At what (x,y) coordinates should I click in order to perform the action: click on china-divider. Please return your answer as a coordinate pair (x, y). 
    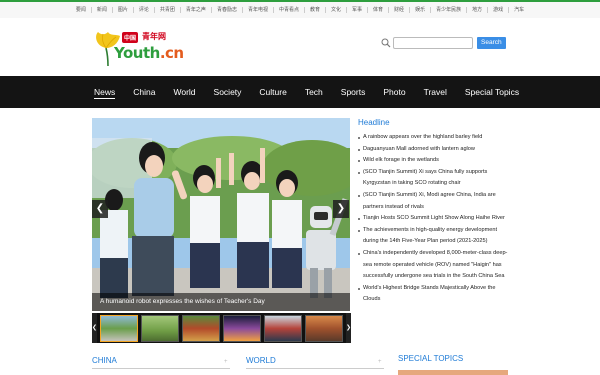
    Looking at the image, I should click on (161, 368).